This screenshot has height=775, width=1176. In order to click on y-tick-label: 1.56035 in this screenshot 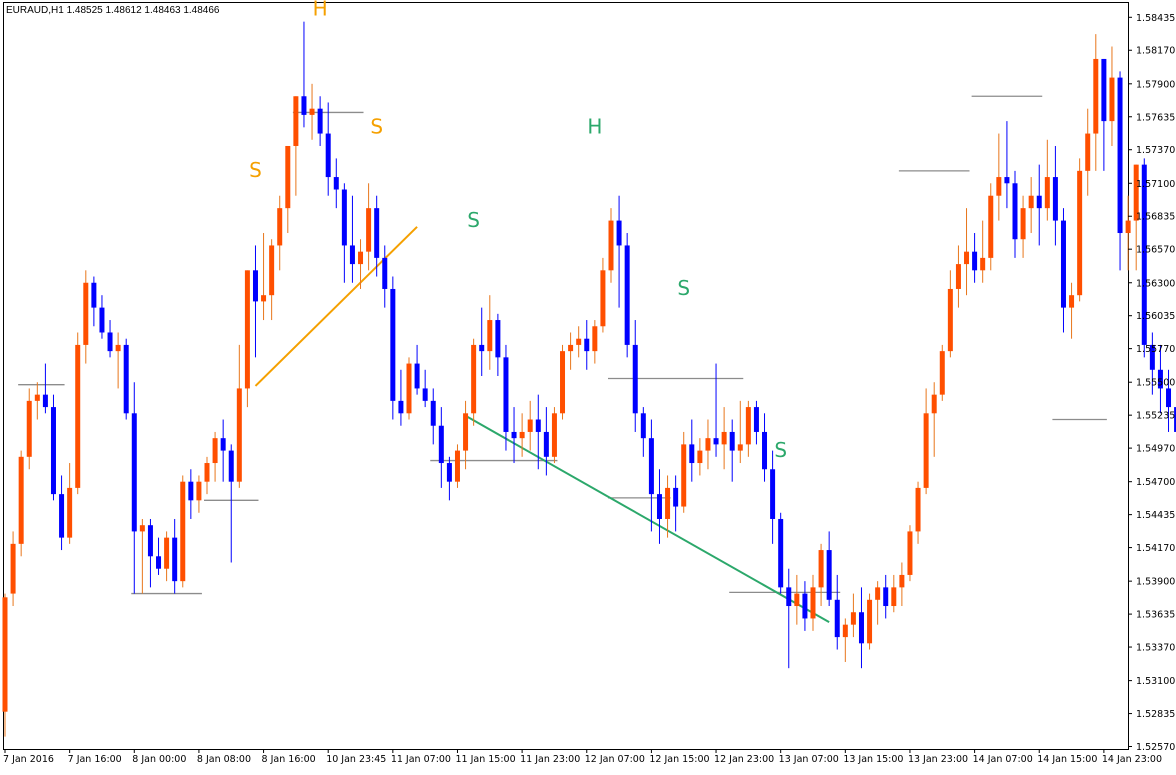, I will do `click(1155, 316)`.